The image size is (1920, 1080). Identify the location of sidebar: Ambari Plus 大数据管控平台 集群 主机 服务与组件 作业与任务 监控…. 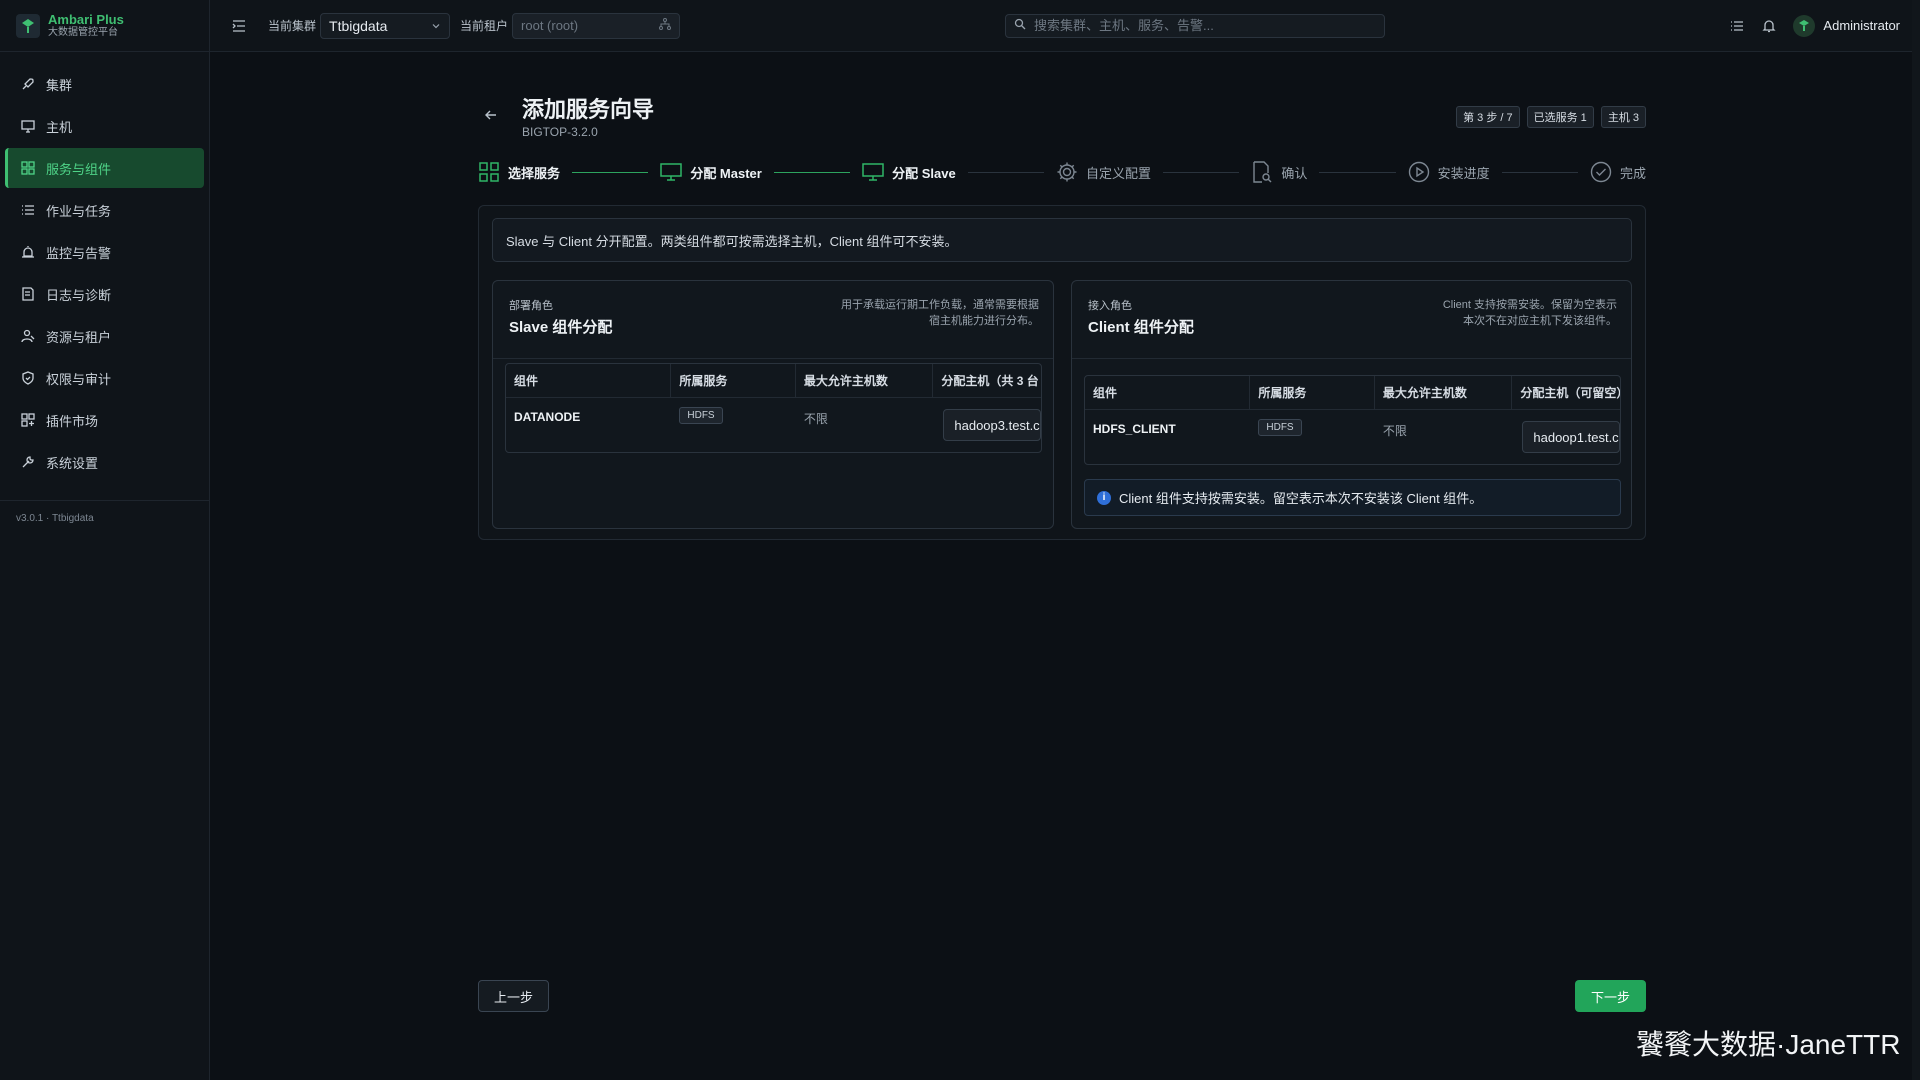
(105, 540).